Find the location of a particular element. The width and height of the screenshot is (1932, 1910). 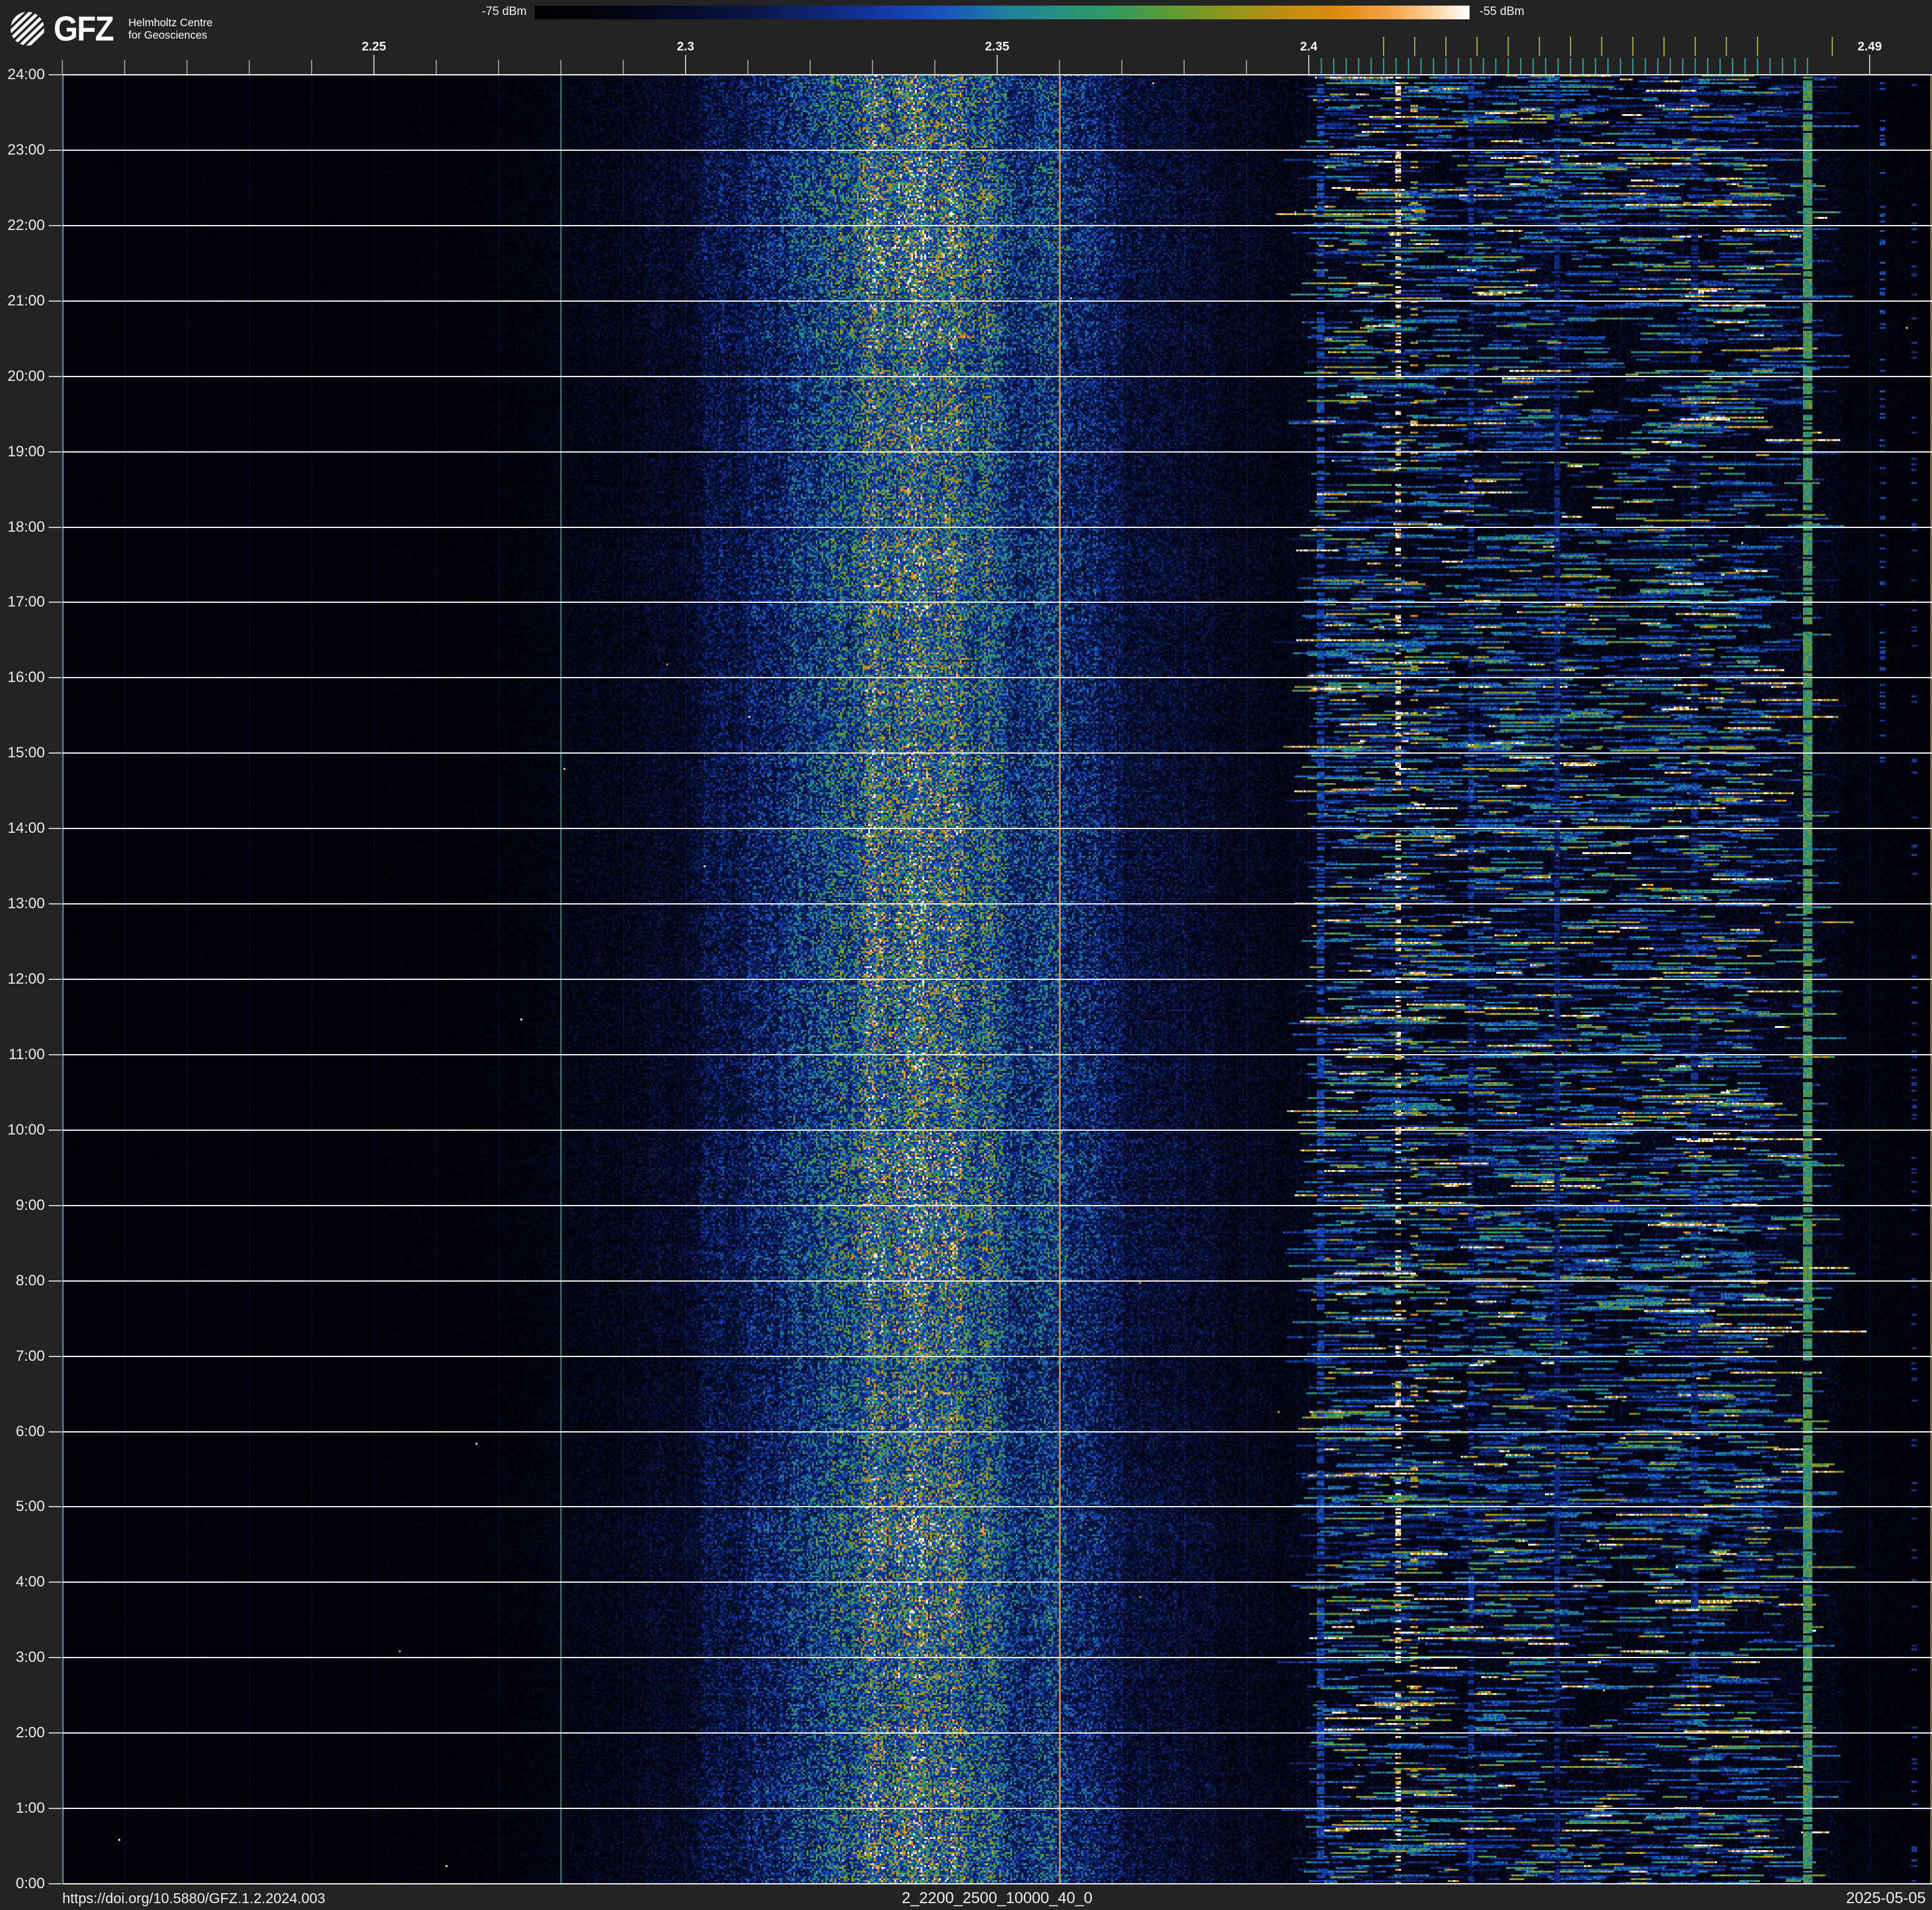

colorbar-max-label: -55 dBm is located at coordinates (1502, 11).